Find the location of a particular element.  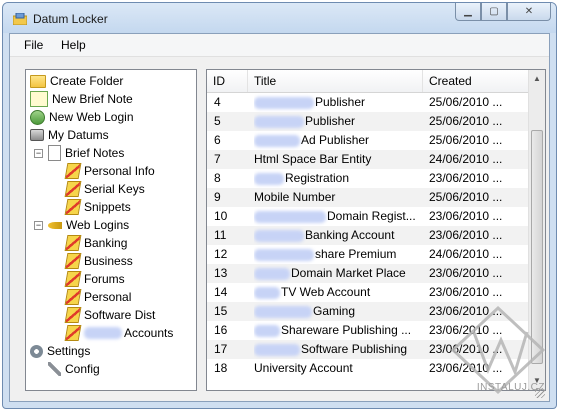

close-icon: ✕ is located at coordinates (529, 11).